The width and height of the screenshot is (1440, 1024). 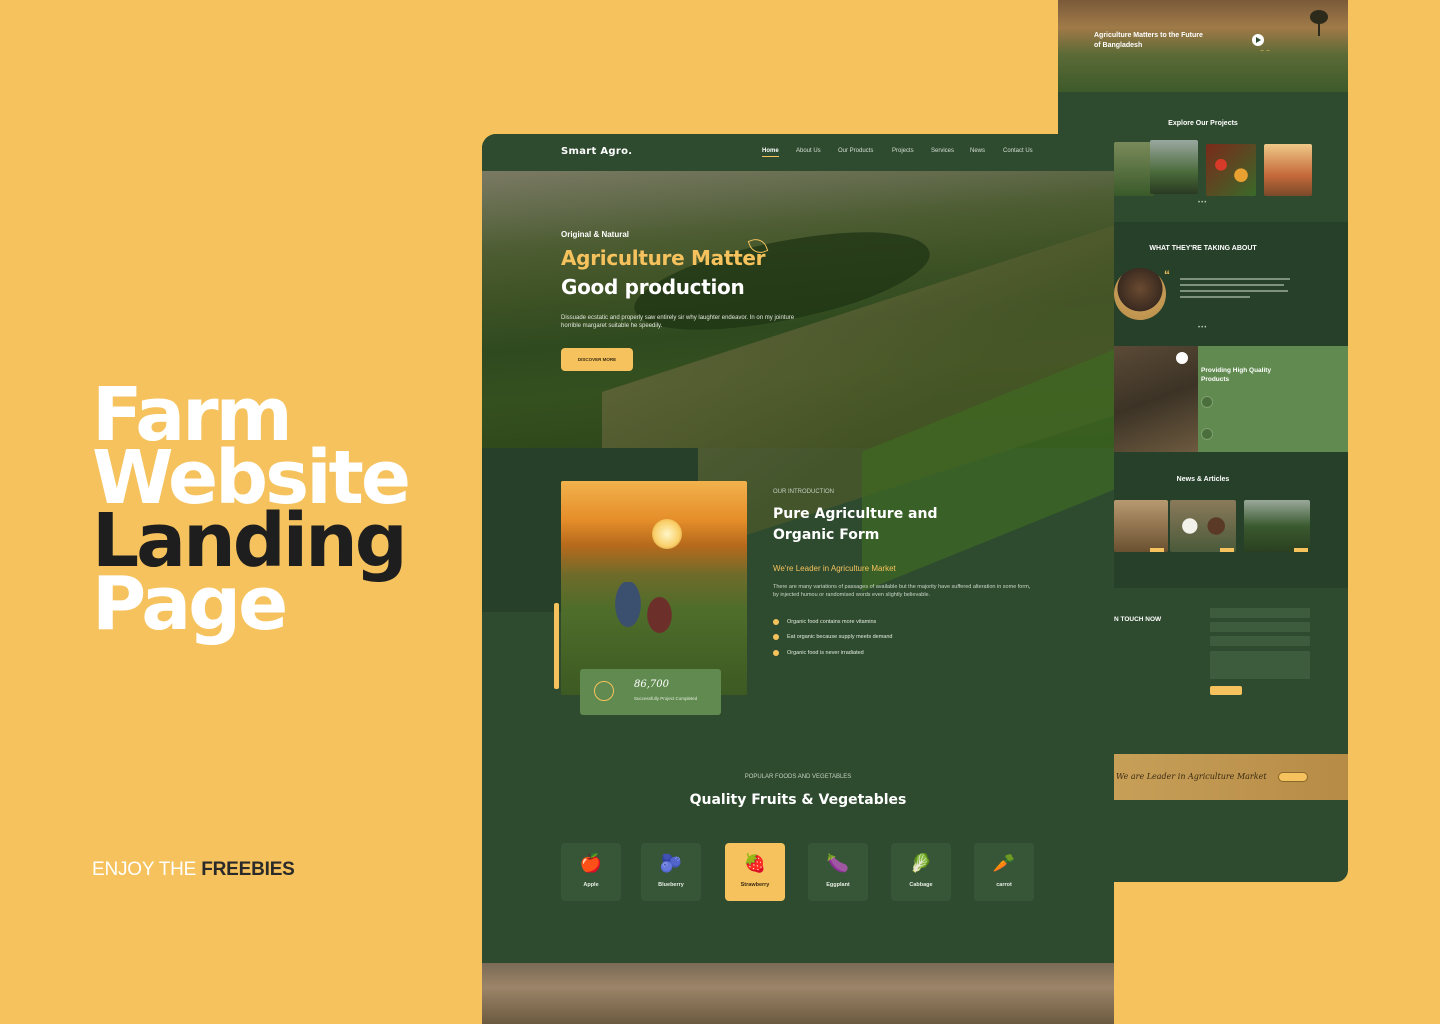 I want to click on farm-icon, so click(x=1207, y=402).